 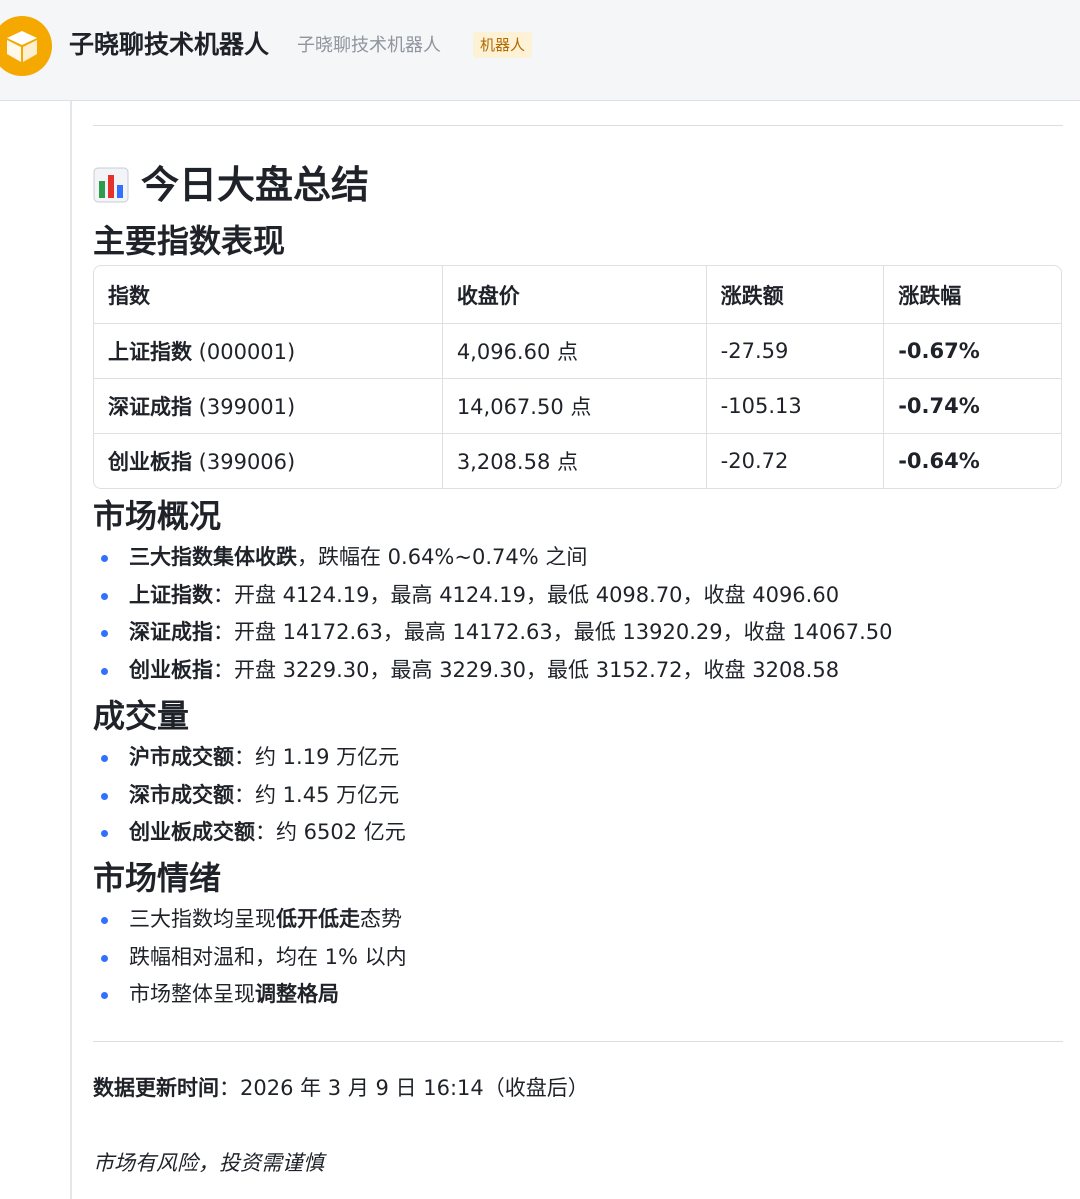 I want to click on change-cell: -105.13, so click(x=795, y=406).